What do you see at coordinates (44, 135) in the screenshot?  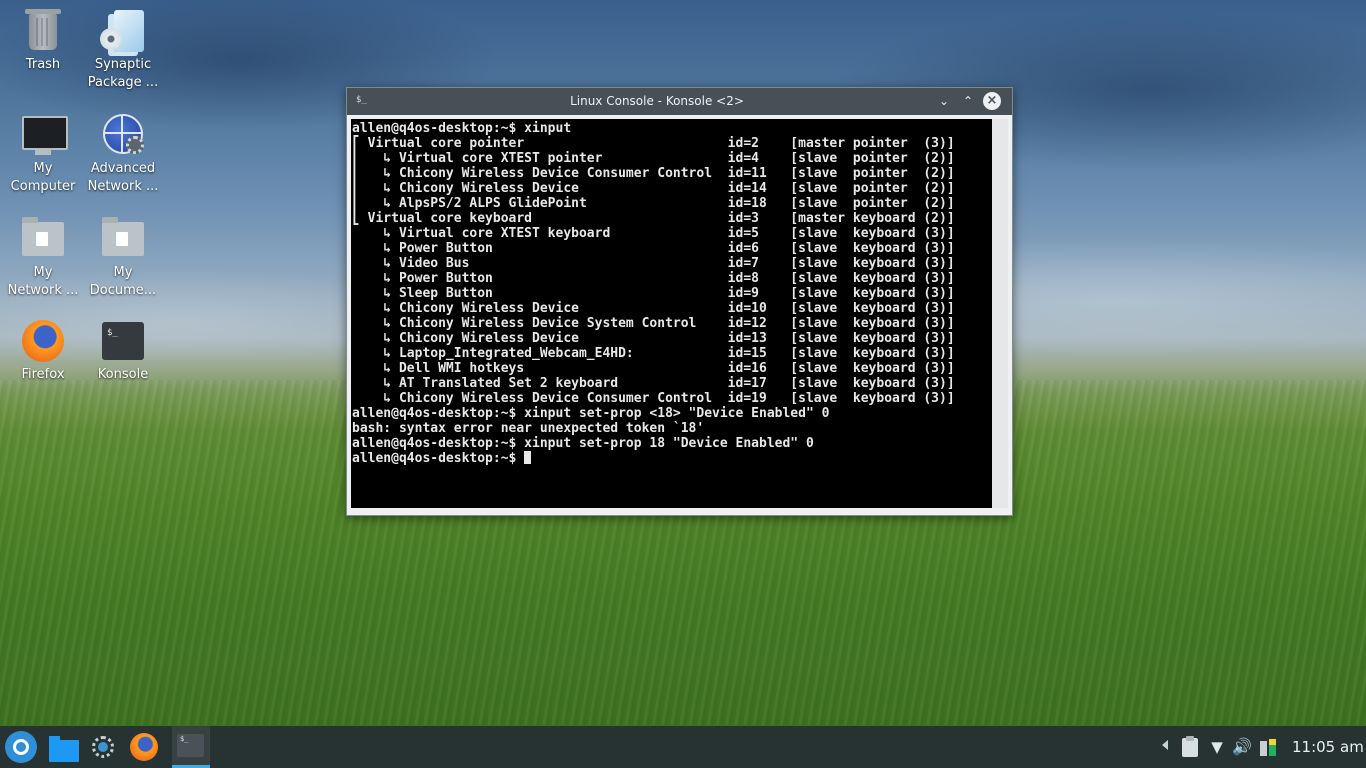 I see `computer-icon` at bounding box center [44, 135].